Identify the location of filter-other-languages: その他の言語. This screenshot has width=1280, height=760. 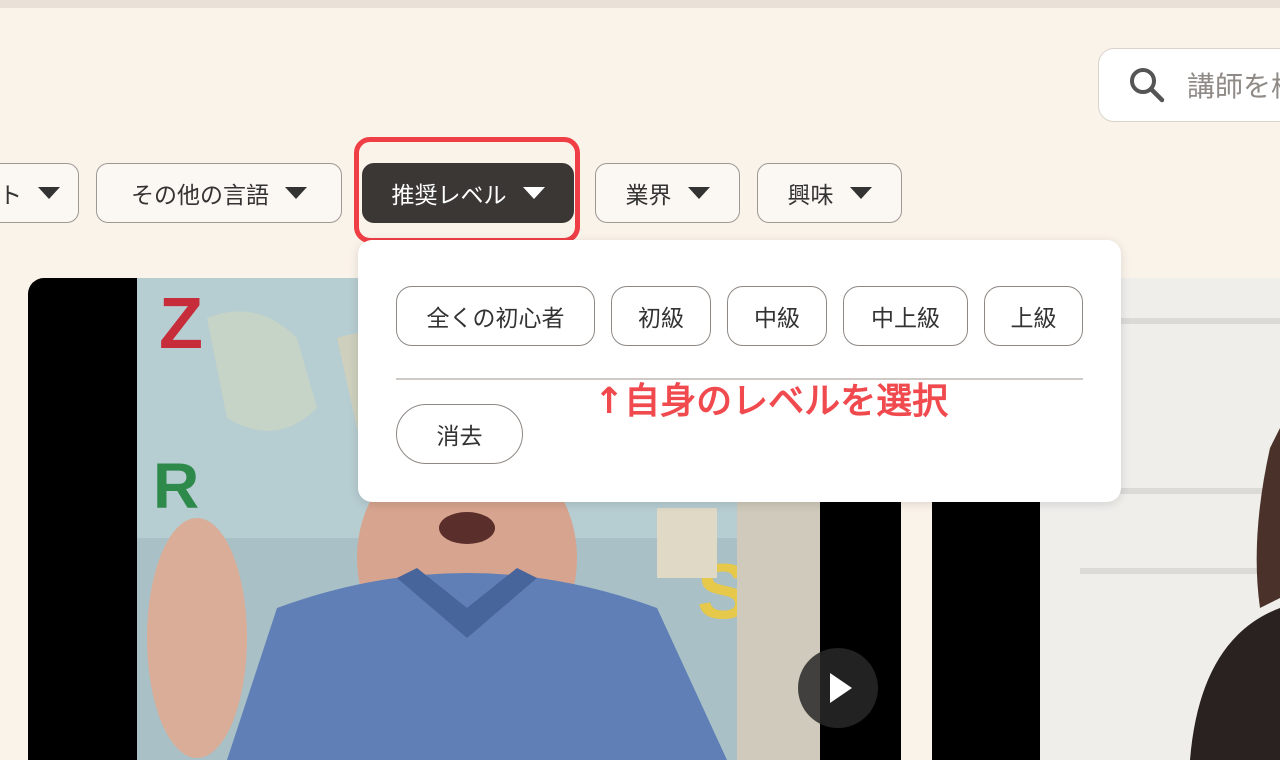
(219, 193).